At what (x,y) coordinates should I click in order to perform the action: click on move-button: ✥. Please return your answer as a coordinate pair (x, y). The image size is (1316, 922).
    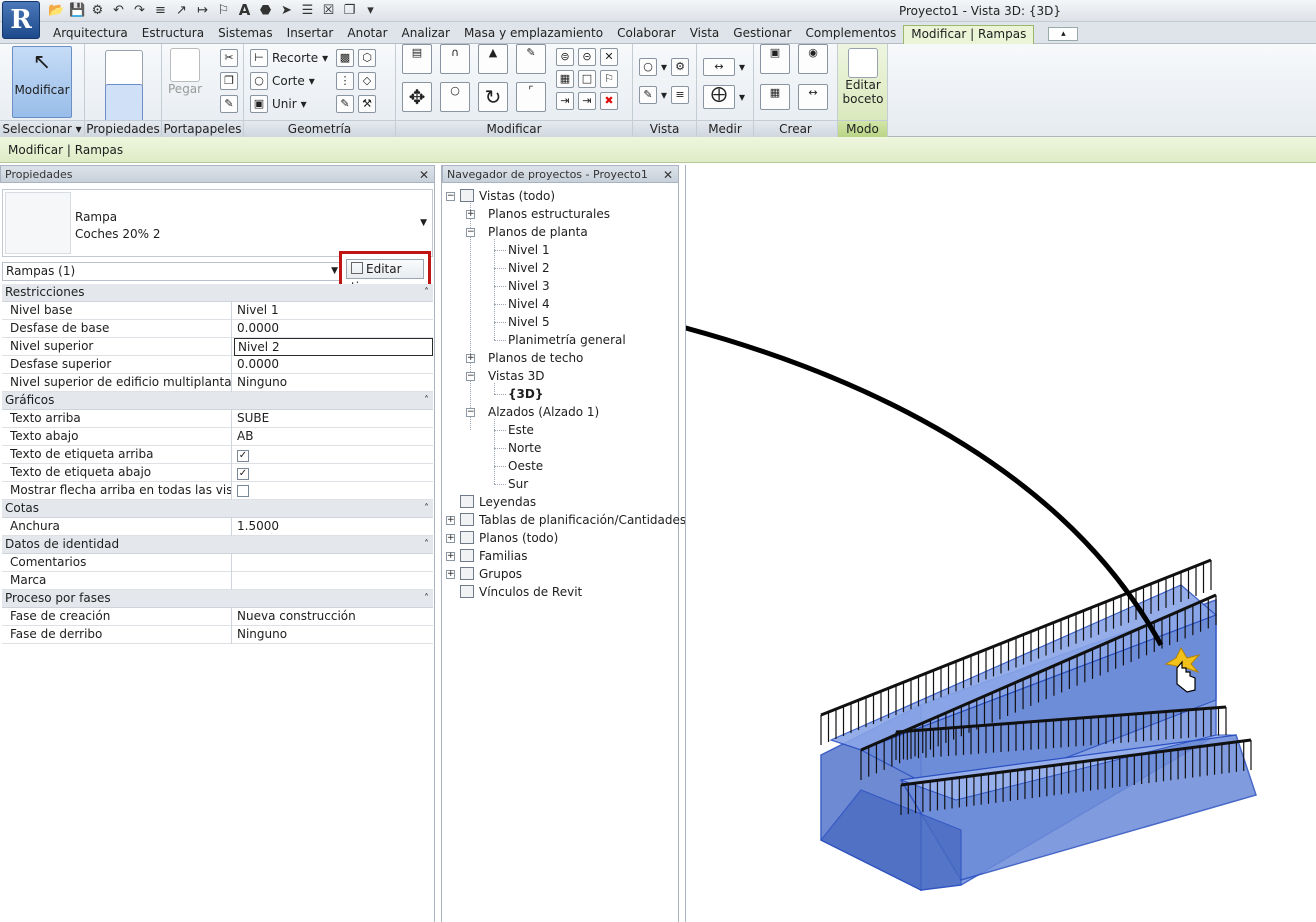
    Looking at the image, I should click on (417, 97).